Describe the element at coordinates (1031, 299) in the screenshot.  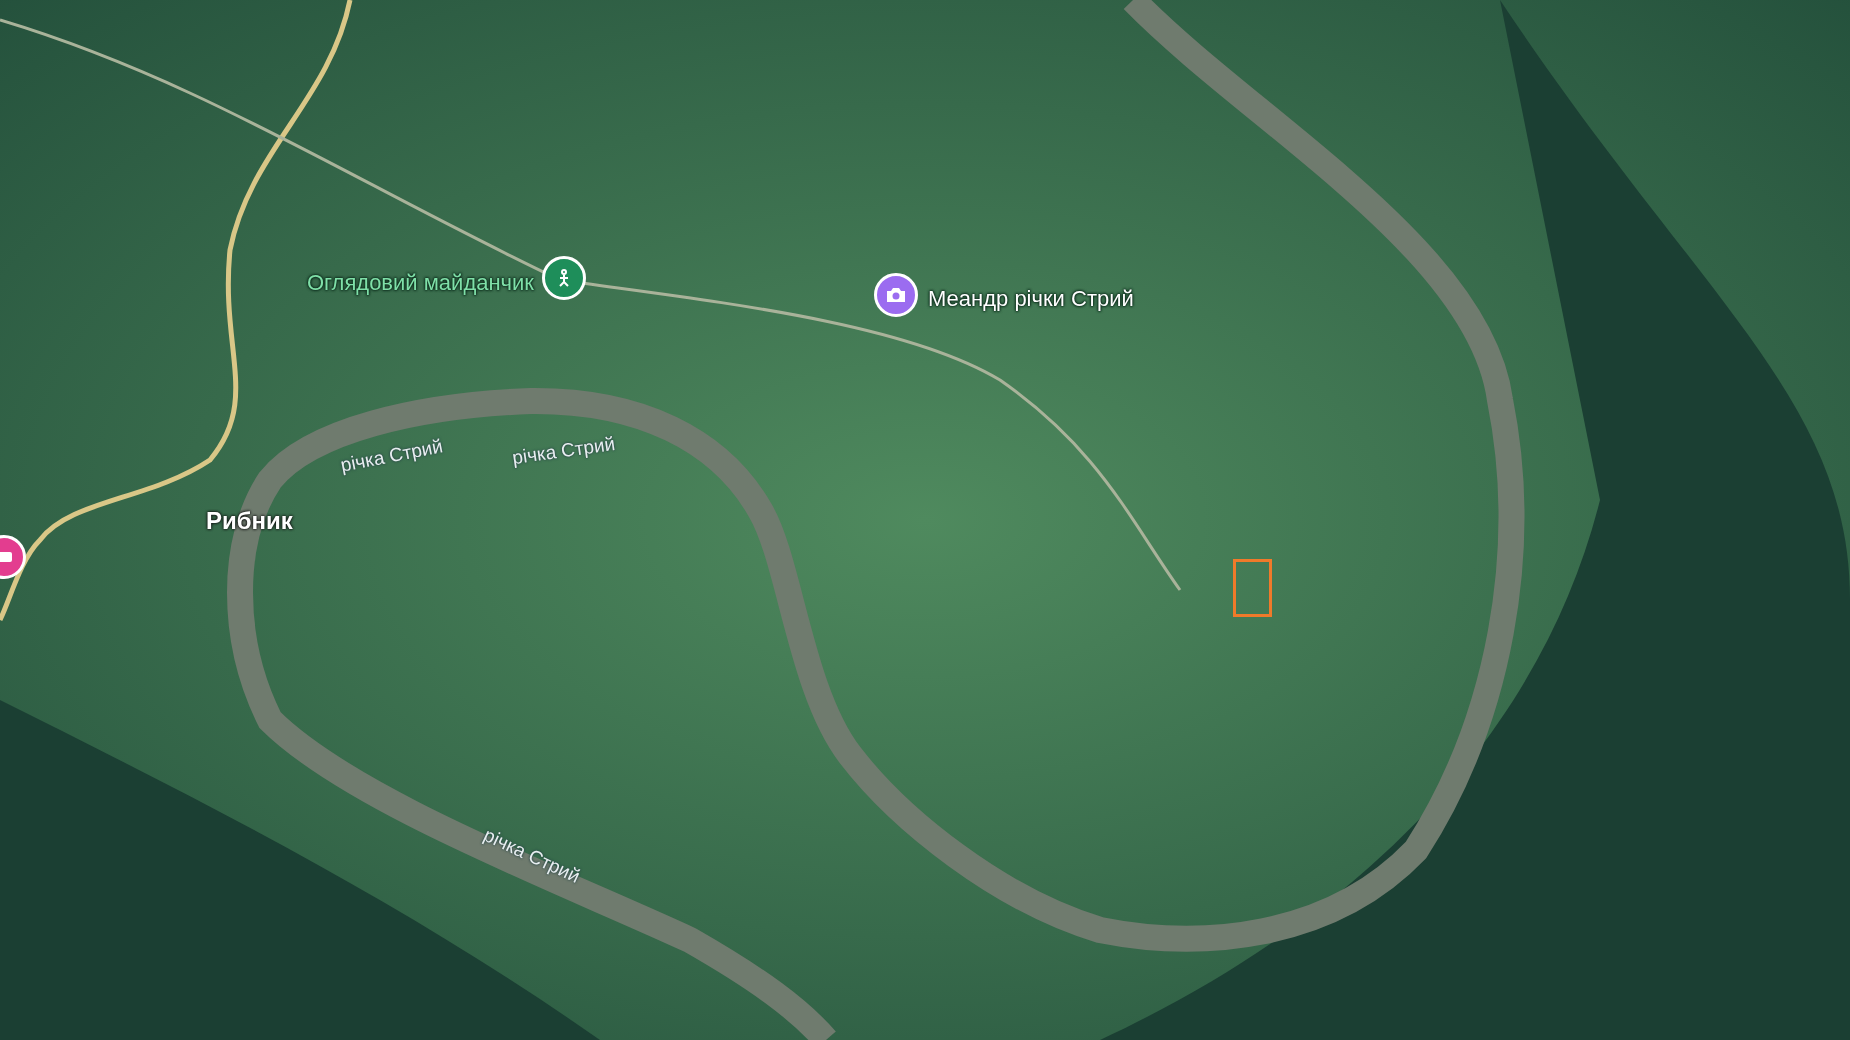
I see `place-label: Меандр річки Стрий` at that location.